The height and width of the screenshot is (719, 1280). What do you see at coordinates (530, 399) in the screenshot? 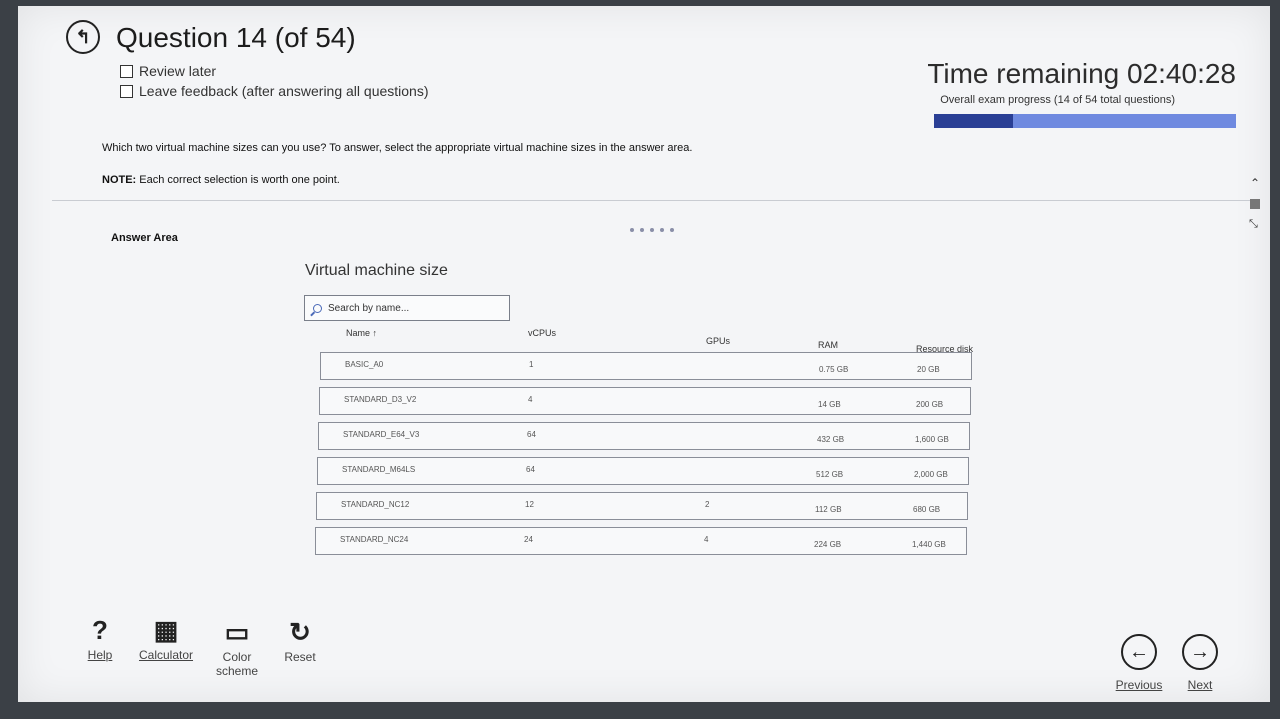
I see `cell-vcpus: 4` at bounding box center [530, 399].